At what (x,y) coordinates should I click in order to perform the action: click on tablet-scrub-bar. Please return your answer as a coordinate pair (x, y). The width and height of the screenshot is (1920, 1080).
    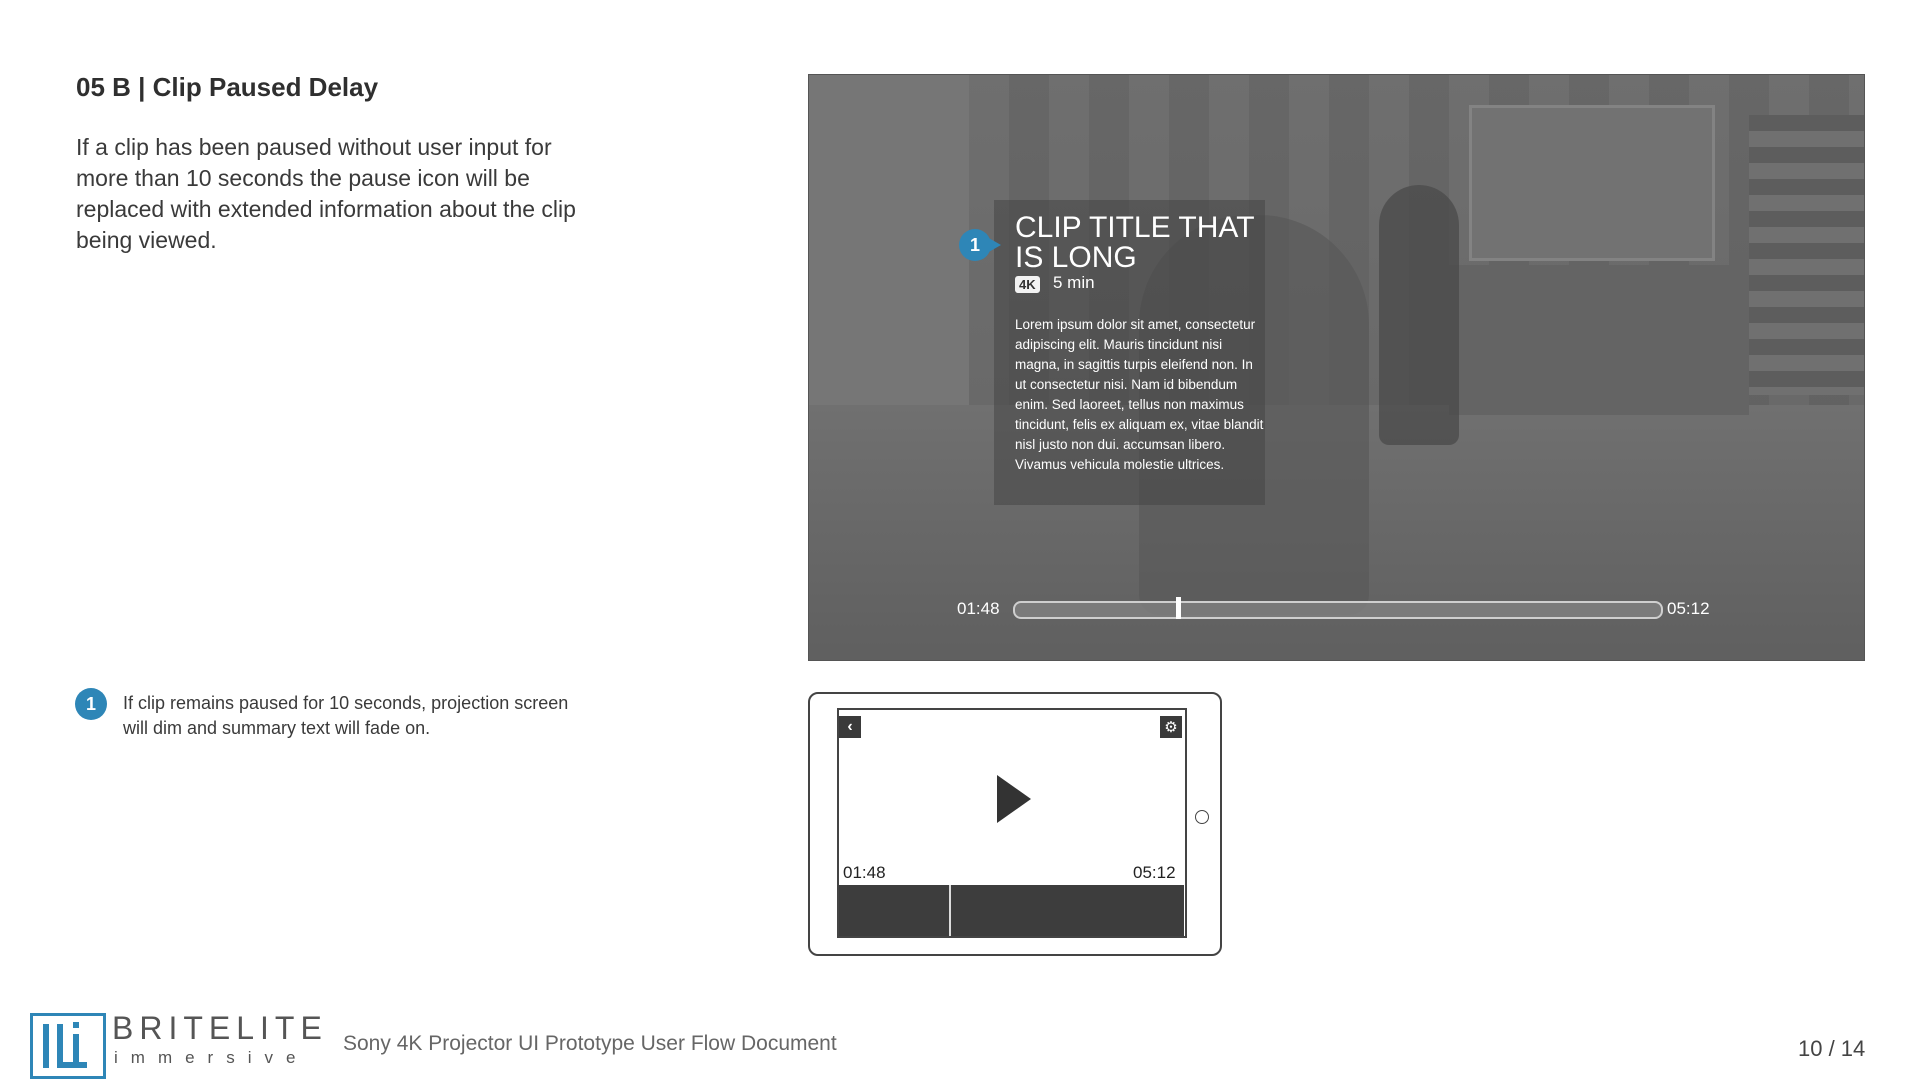
    Looking at the image, I should click on (1011, 910).